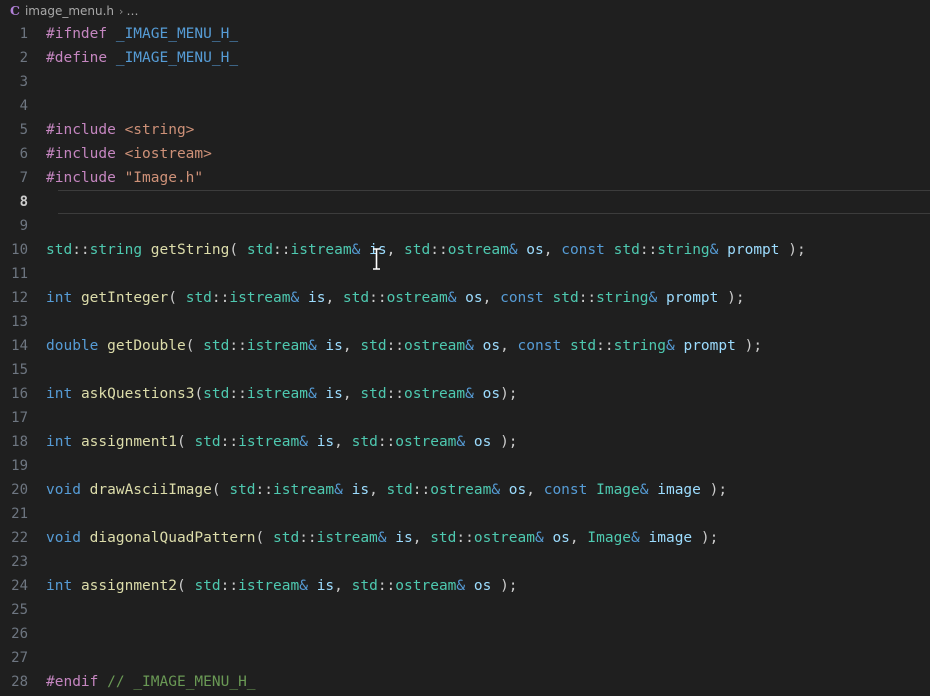 The image size is (930, 696). What do you see at coordinates (23, 106) in the screenshot?
I see `line-number: 4` at bounding box center [23, 106].